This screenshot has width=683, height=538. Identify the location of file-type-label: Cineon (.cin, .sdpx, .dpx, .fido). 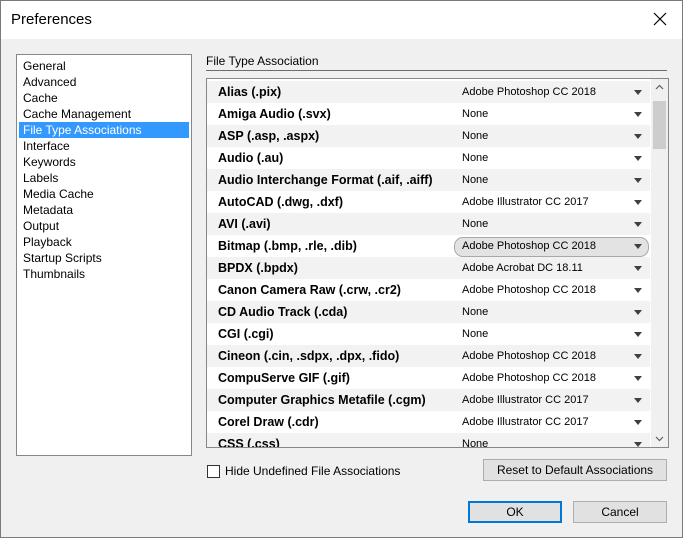
(309, 356).